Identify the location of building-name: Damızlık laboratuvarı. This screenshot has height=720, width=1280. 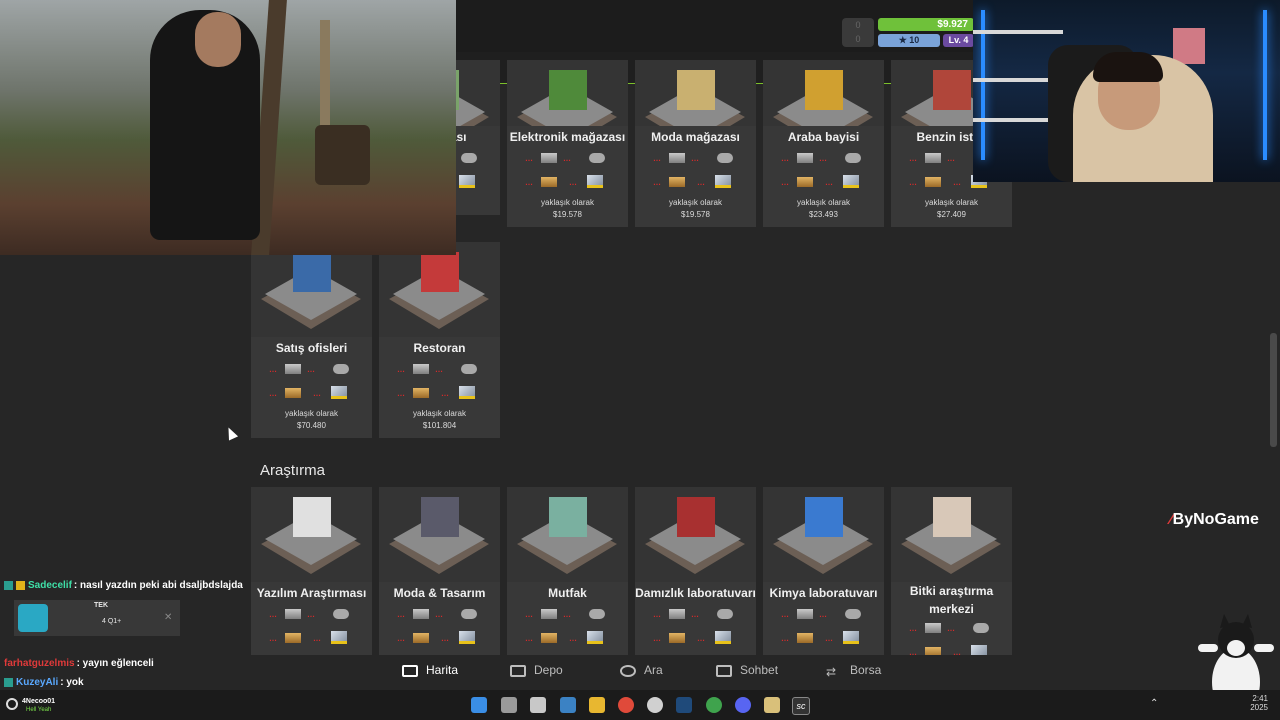
(695, 593).